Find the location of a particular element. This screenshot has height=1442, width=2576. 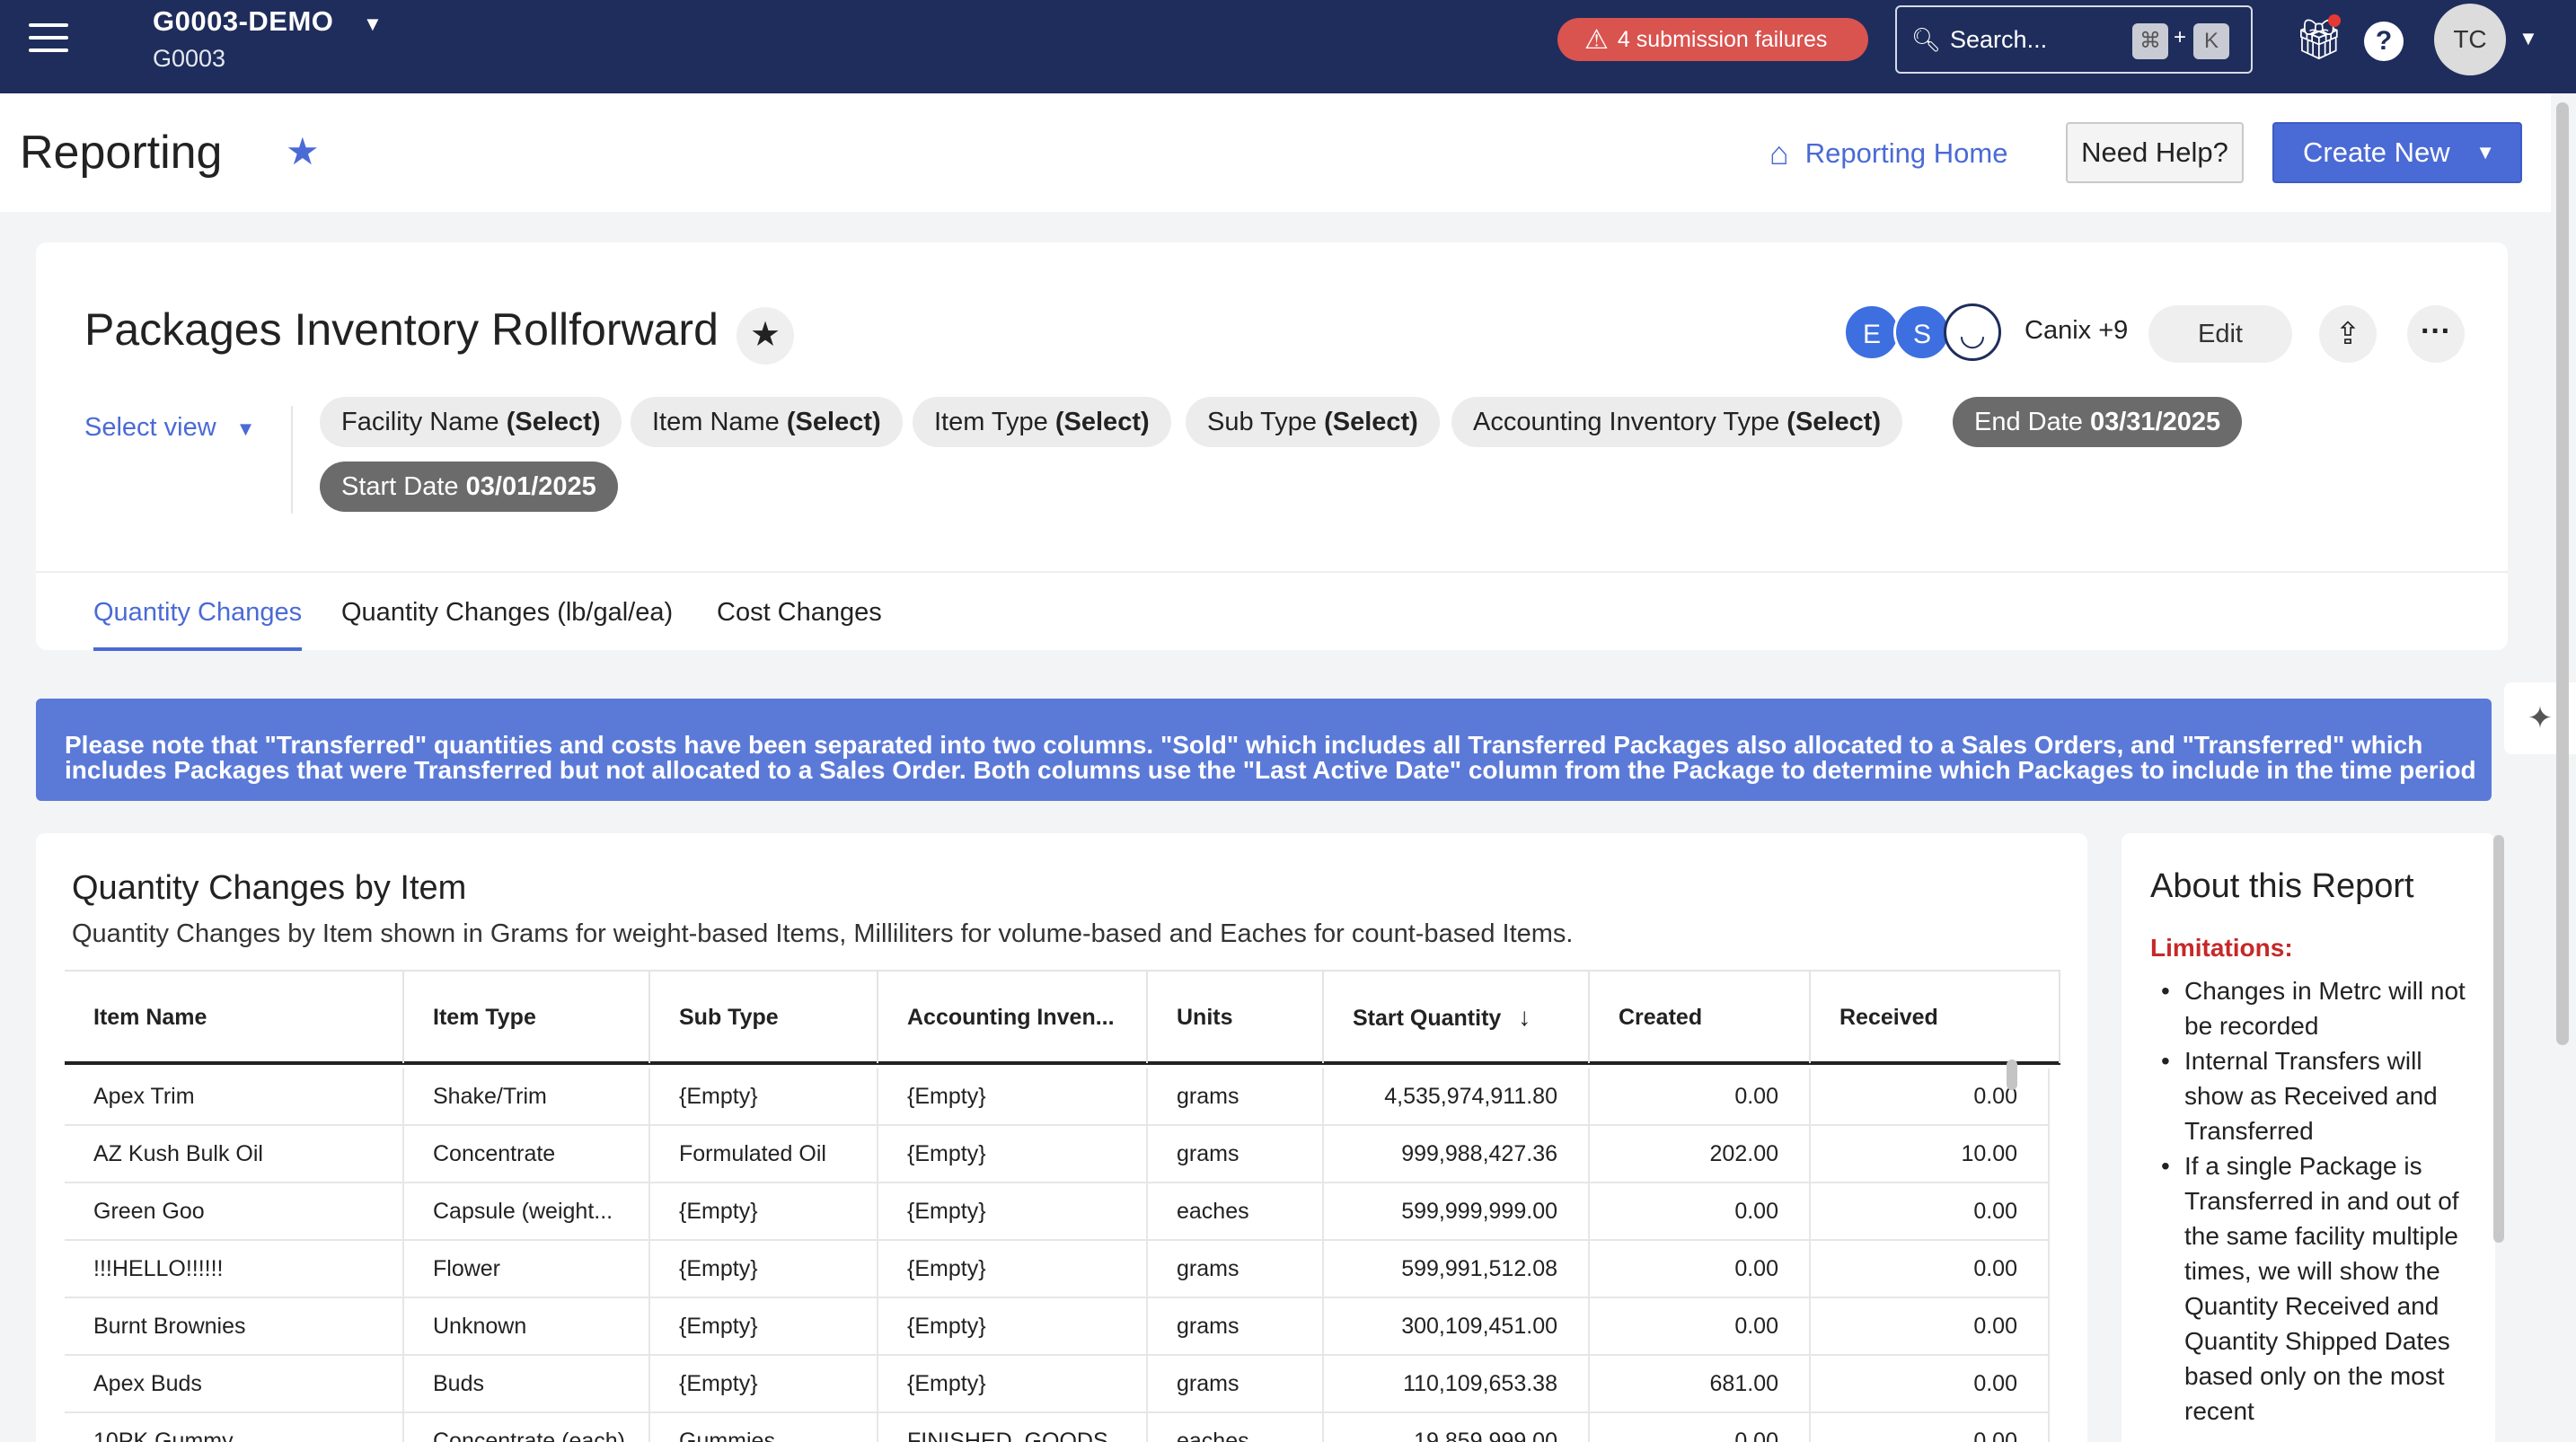

need-help-button: Need Help? is located at coordinates (2155, 152).